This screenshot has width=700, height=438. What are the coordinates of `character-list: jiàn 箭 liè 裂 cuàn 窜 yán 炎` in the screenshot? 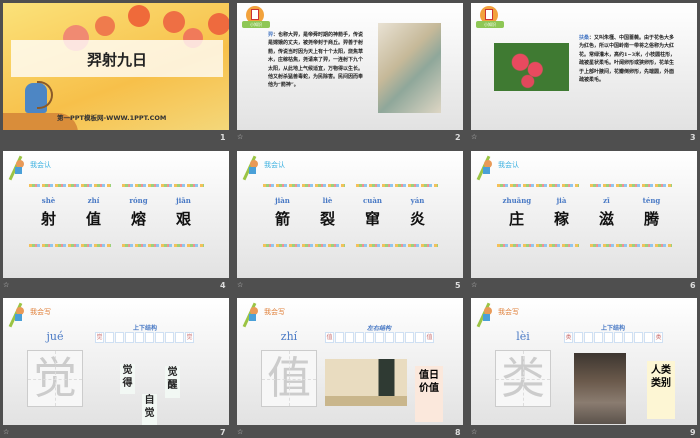 It's located at (350, 212).